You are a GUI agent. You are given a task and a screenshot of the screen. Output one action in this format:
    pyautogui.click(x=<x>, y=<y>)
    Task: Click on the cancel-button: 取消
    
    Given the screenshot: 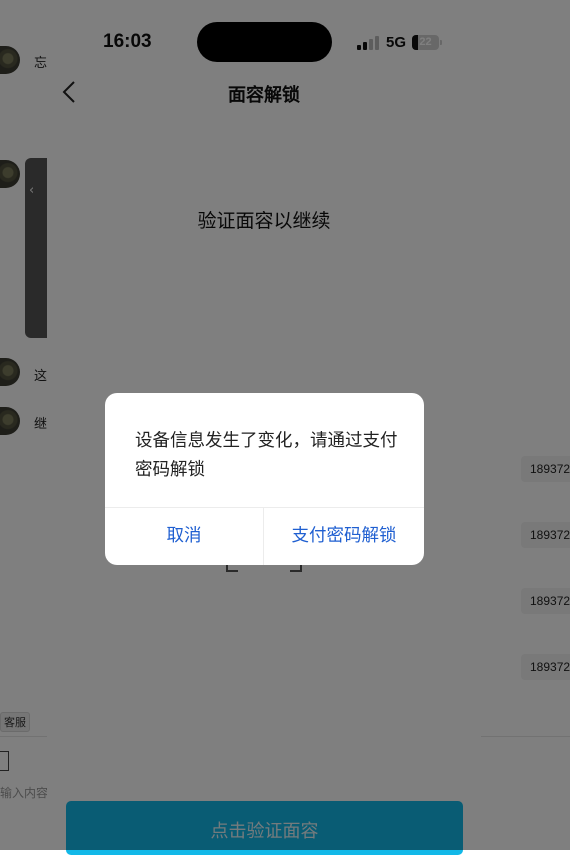 What is the action you would take?
    pyautogui.click(x=184, y=536)
    